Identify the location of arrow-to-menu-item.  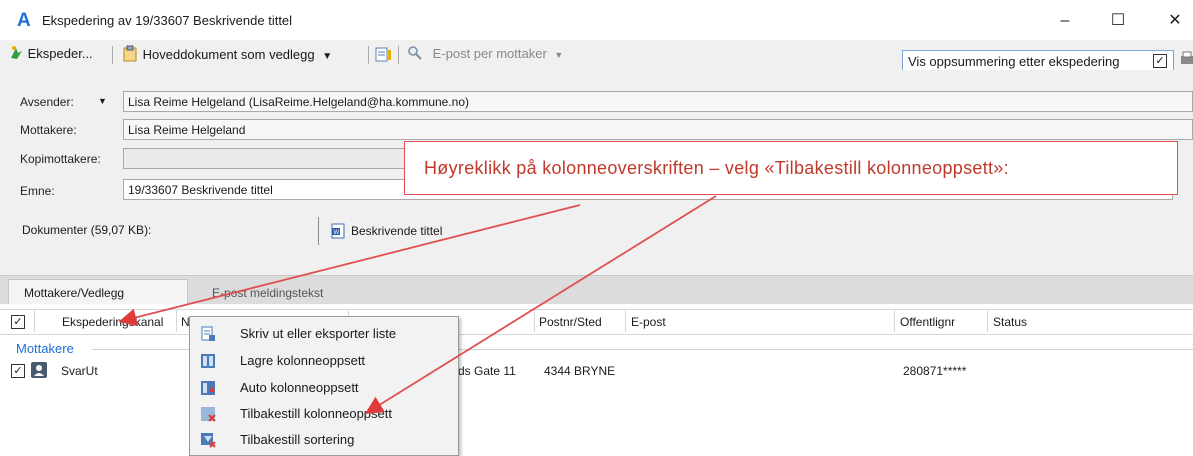
(540, 304).